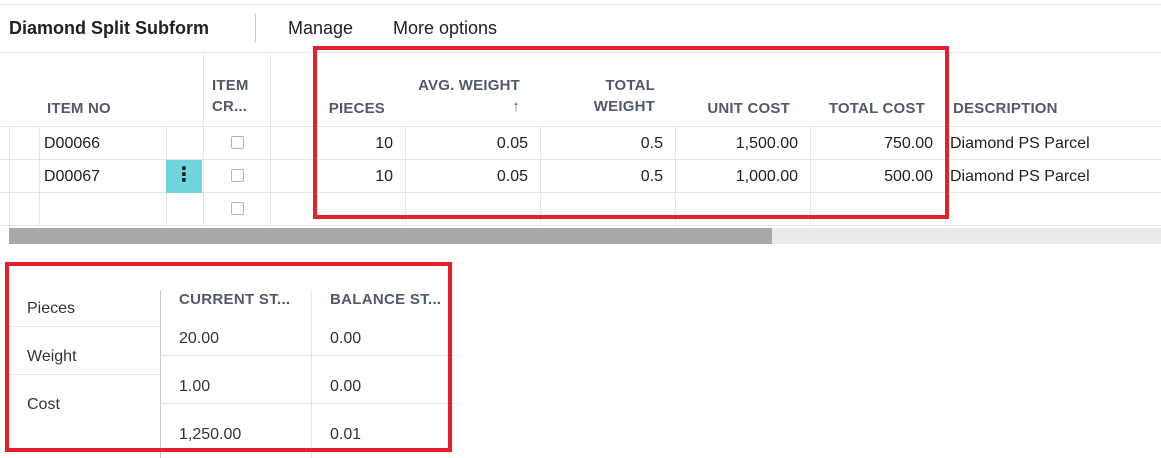 The height and width of the screenshot is (458, 1161). What do you see at coordinates (390, 236) in the screenshot?
I see `scrollbar-thumb` at bounding box center [390, 236].